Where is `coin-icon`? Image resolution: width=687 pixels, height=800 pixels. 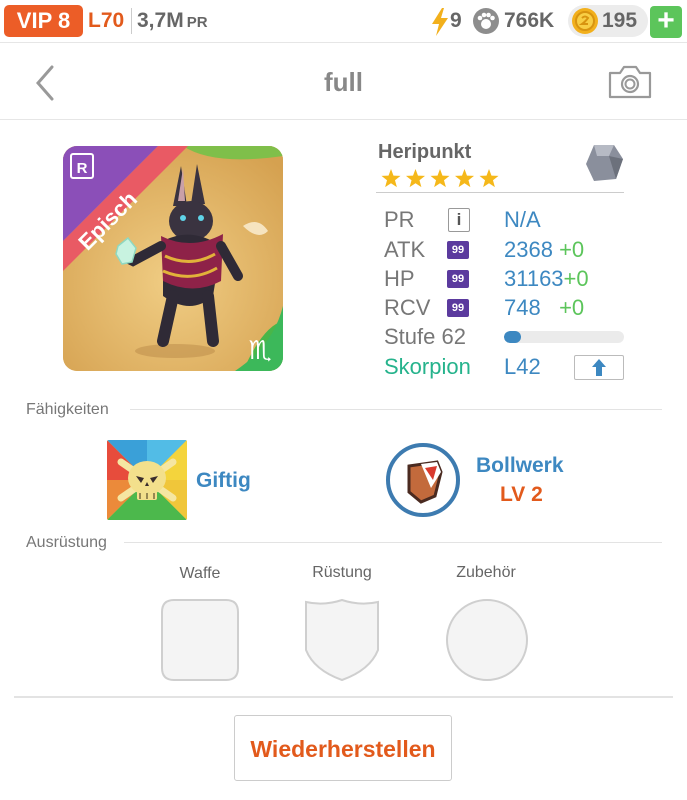
coin-icon is located at coordinates (585, 21).